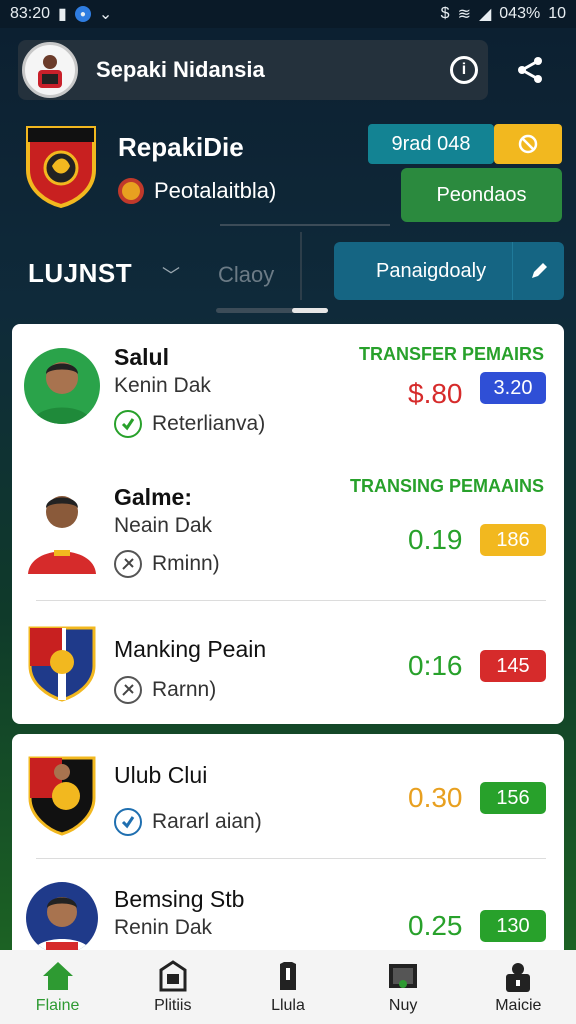 The height and width of the screenshot is (1024, 576). Describe the element at coordinates (518, 976) in the screenshot. I see `lock-icon` at that location.